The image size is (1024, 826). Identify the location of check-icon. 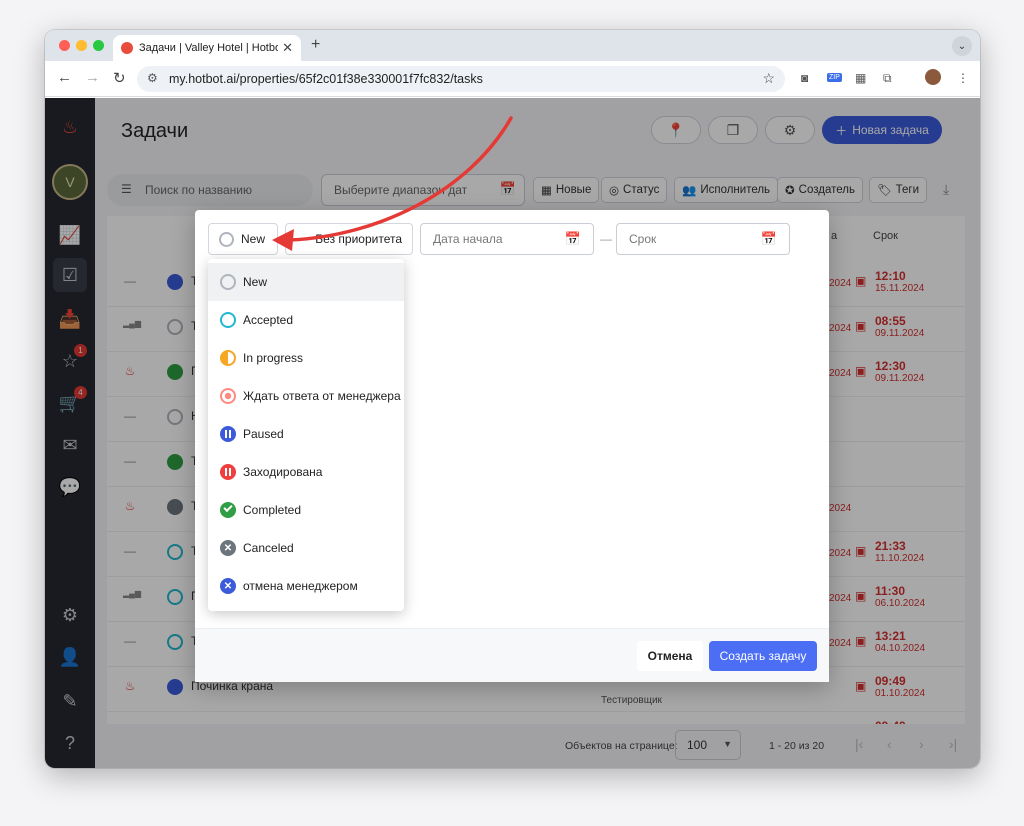
(228, 507).